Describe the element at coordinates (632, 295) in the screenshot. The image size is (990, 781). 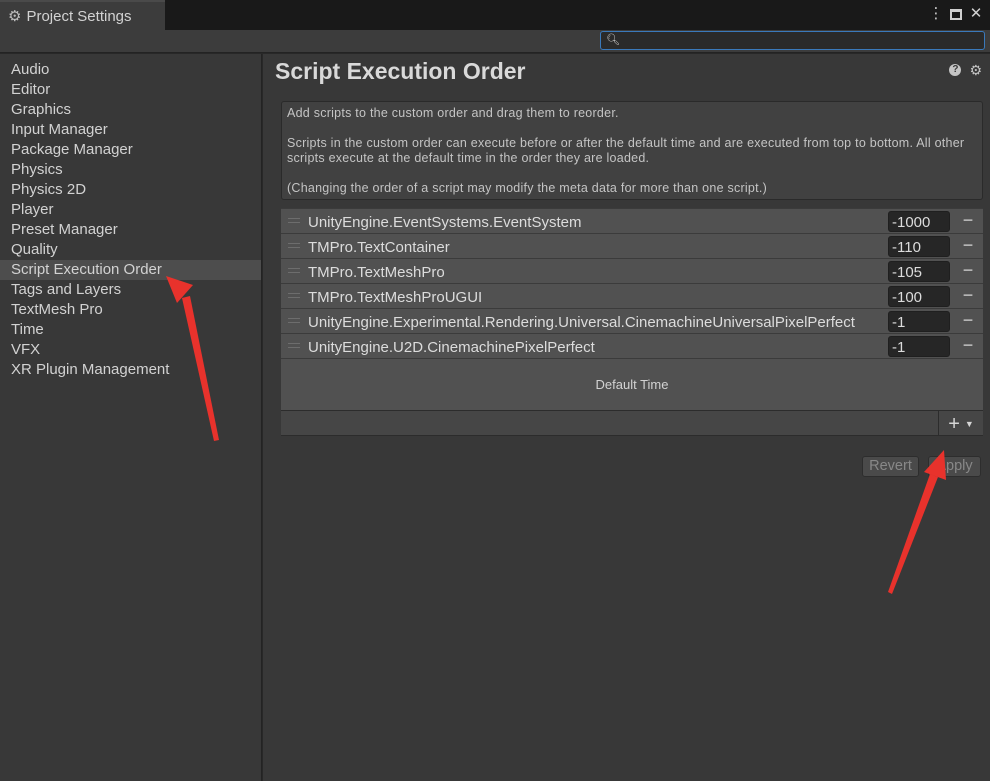
I see `script-row: TMPro.TextMeshProUGUI -100 −` at that location.